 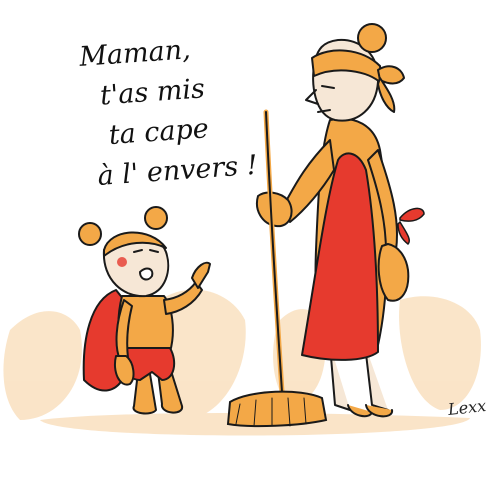 I want to click on artist-signature: Lexx, so click(x=467, y=407).